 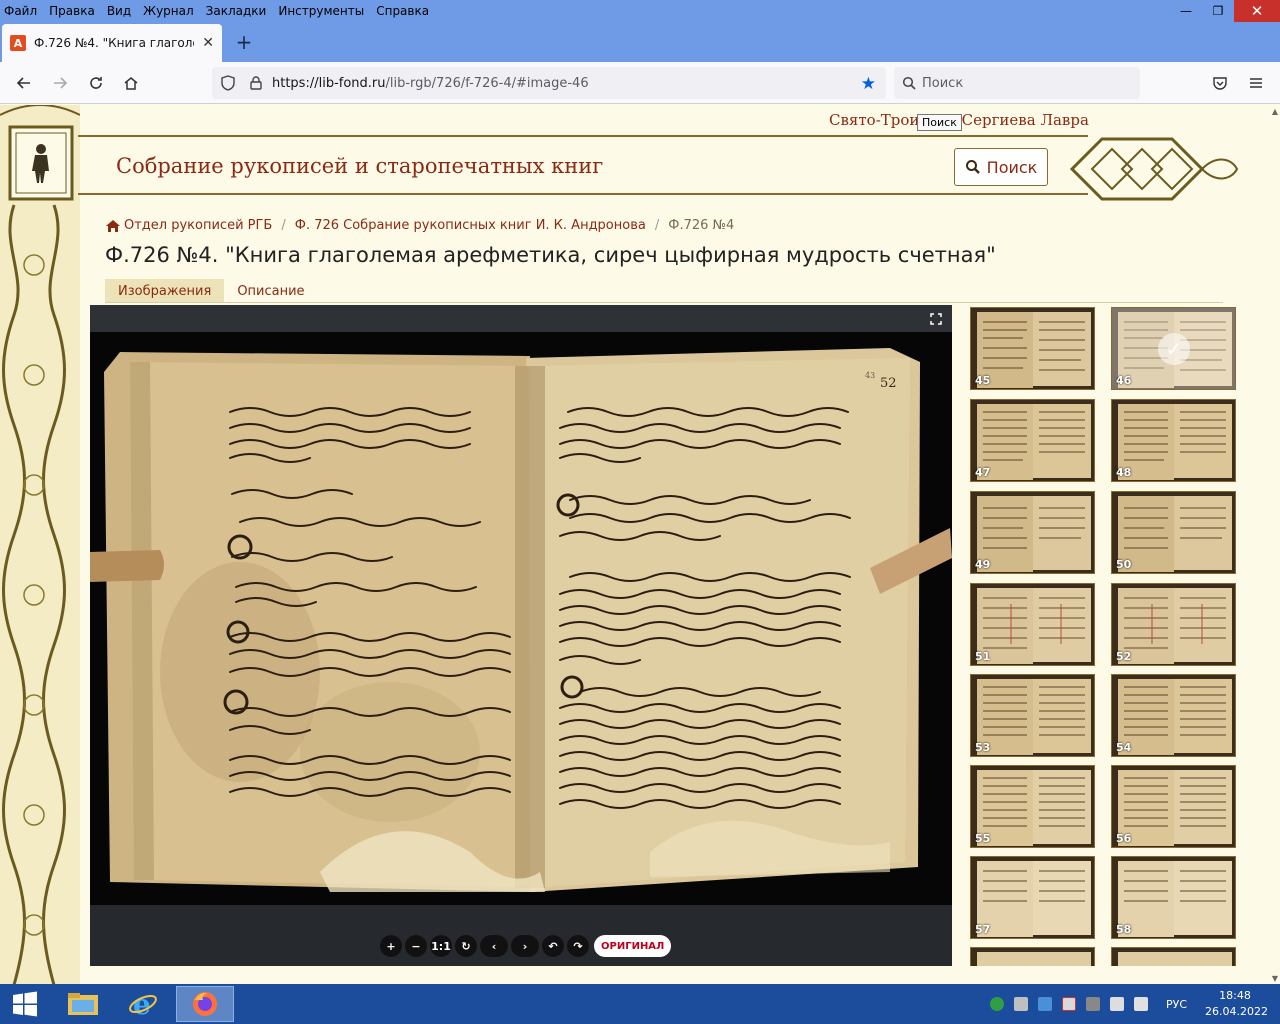 What do you see at coordinates (521, 318) in the screenshot?
I see `viewer-toolbar` at bounding box center [521, 318].